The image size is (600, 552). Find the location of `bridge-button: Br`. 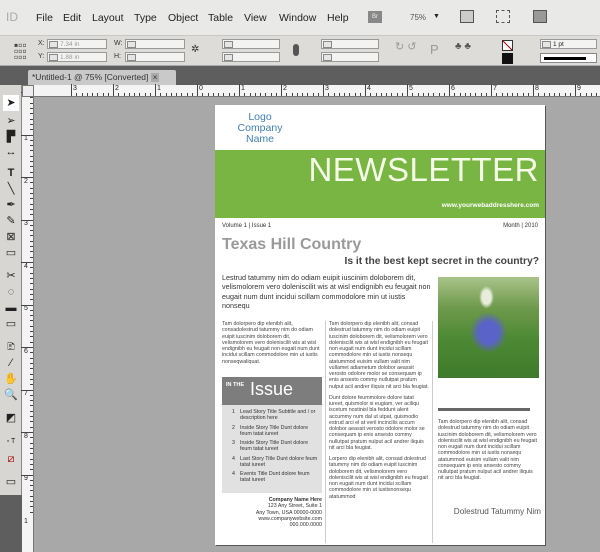

bridge-button: Br is located at coordinates (375, 17).